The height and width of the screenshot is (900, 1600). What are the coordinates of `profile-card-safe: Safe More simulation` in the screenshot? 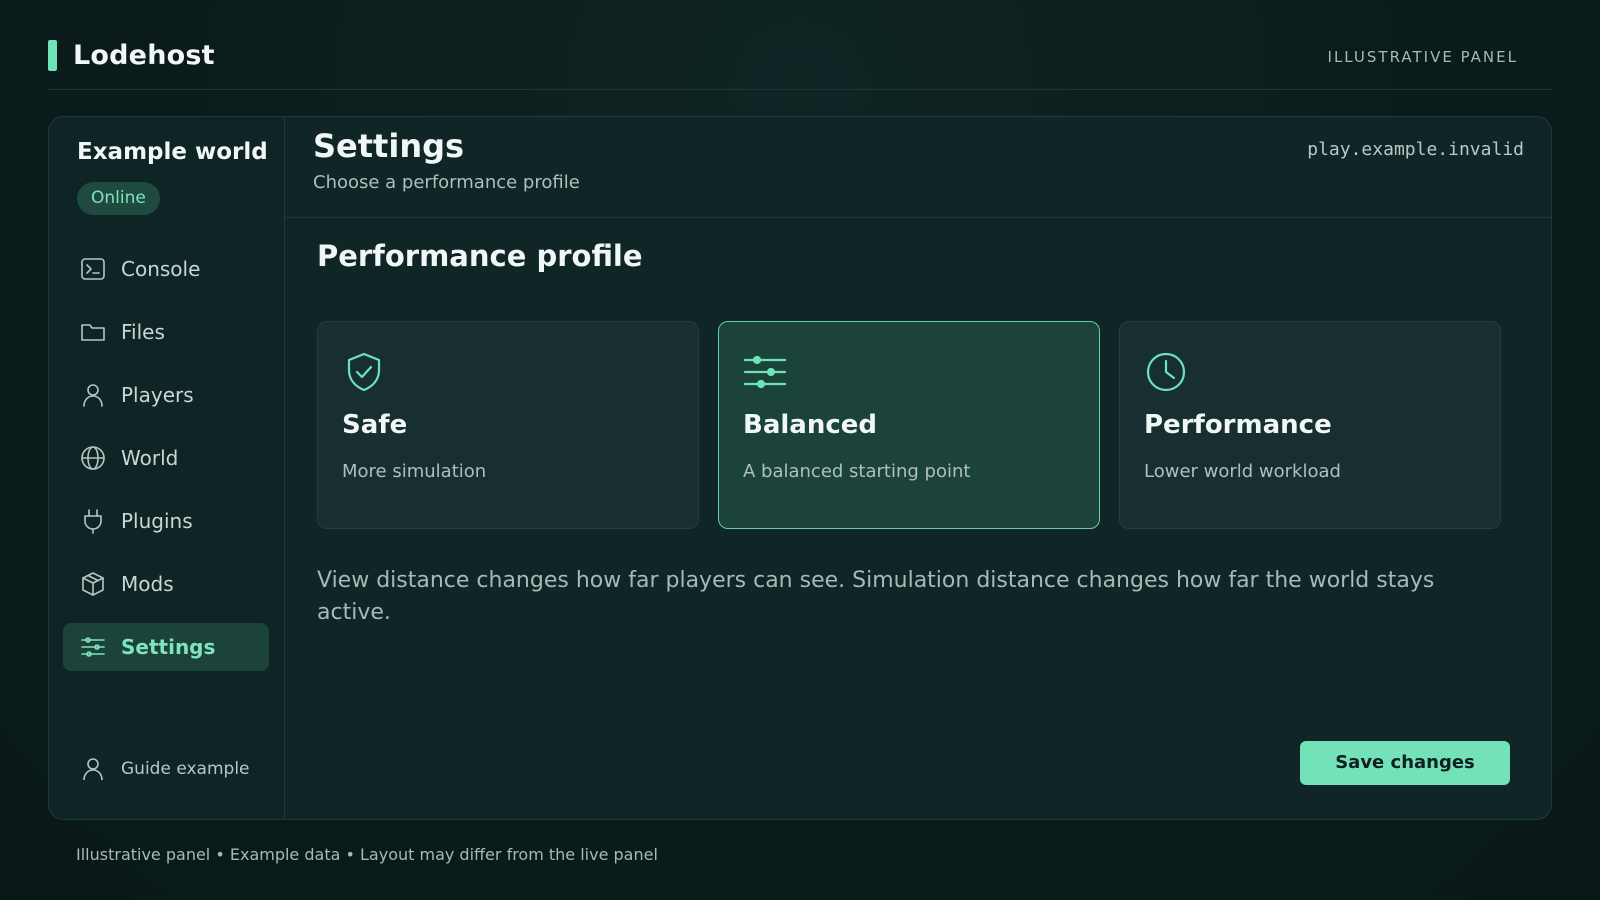 It's located at (508, 425).